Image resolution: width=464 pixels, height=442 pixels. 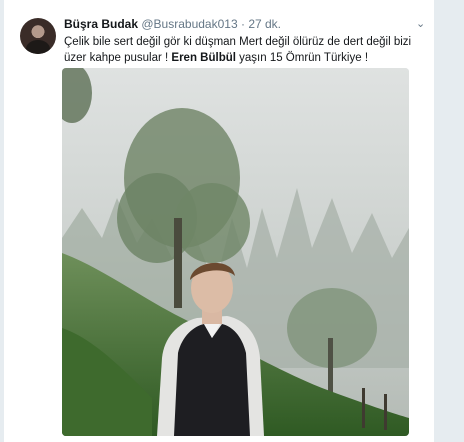 What do you see at coordinates (420, 23) in the screenshot?
I see `chevron-down-icon: ⌄` at bounding box center [420, 23].